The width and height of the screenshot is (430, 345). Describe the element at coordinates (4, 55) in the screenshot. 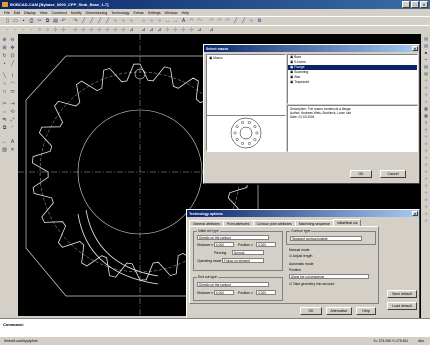

I see `redraw-icon: ↻` at that location.